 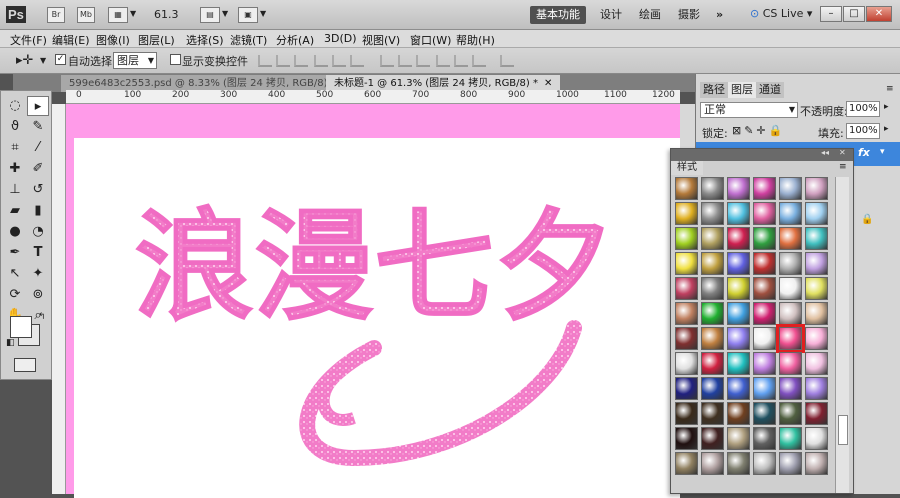 I want to click on menu-help: 帮助(H), so click(x=475, y=40).